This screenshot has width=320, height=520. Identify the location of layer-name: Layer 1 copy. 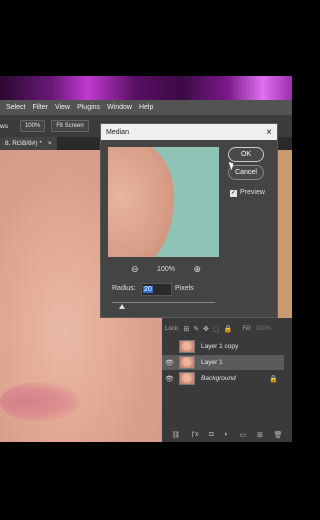
(220, 346).